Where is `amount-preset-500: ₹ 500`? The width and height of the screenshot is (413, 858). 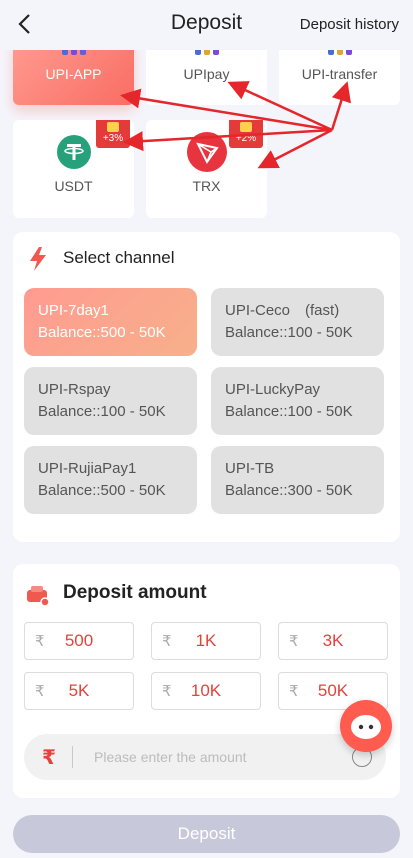
amount-preset-500: ₹ 500 is located at coordinates (79, 641).